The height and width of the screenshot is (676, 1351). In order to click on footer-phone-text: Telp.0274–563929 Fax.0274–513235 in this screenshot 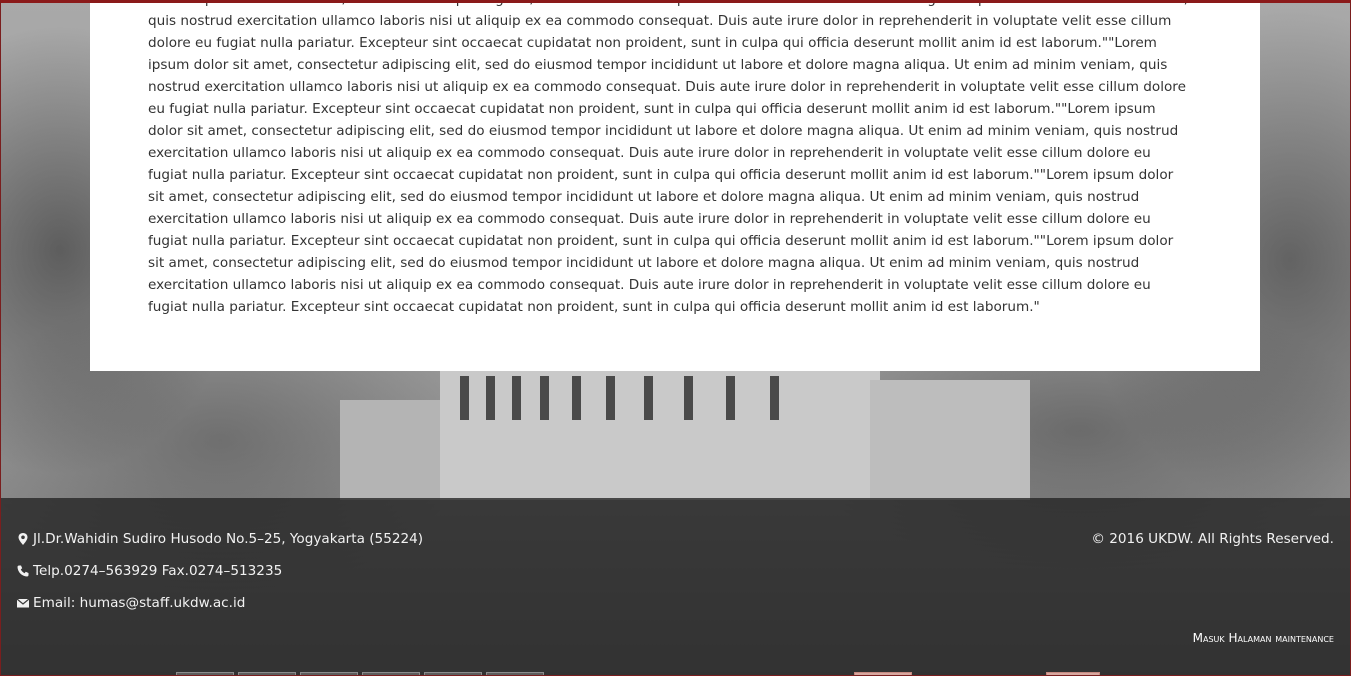, I will do `click(158, 571)`.